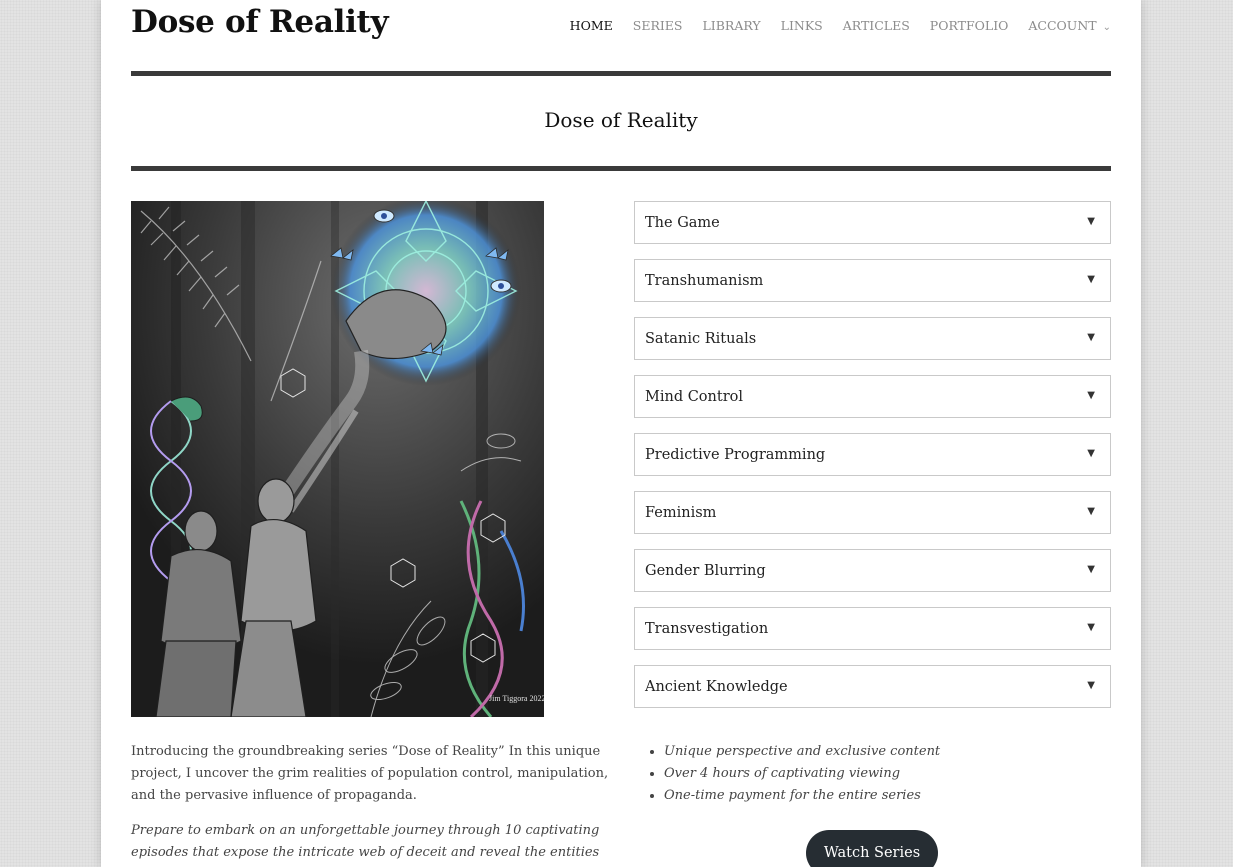 The image size is (1233, 867). Describe the element at coordinates (621, 168) in the screenshot. I see `title-divider` at that location.